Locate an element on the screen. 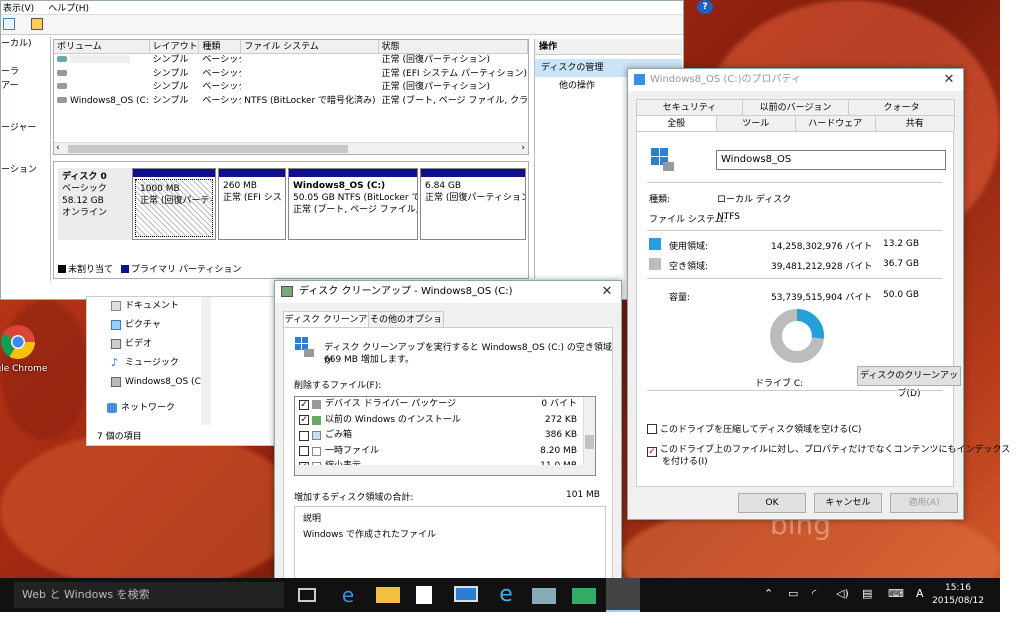 The height and width of the screenshot is (640, 1024). ime-indicator: A is located at coordinates (920, 593).